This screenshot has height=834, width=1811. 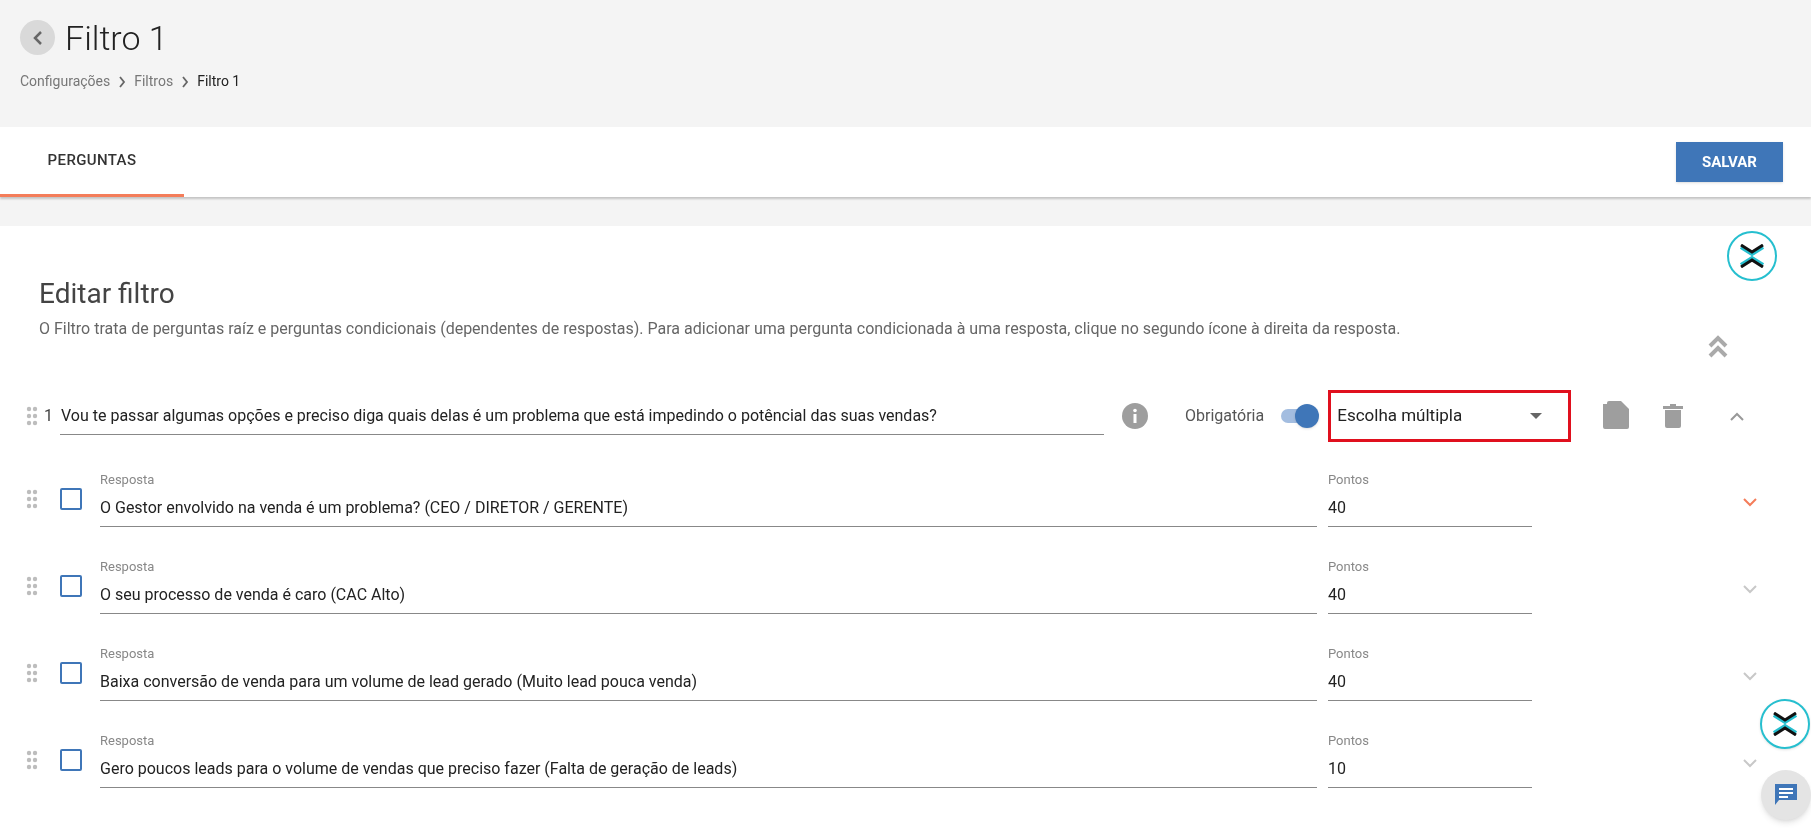 What do you see at coordinates (1430, 759) in the screenshot?
I see `points-field: Pontos 10` at bounding box center [1430, 759].